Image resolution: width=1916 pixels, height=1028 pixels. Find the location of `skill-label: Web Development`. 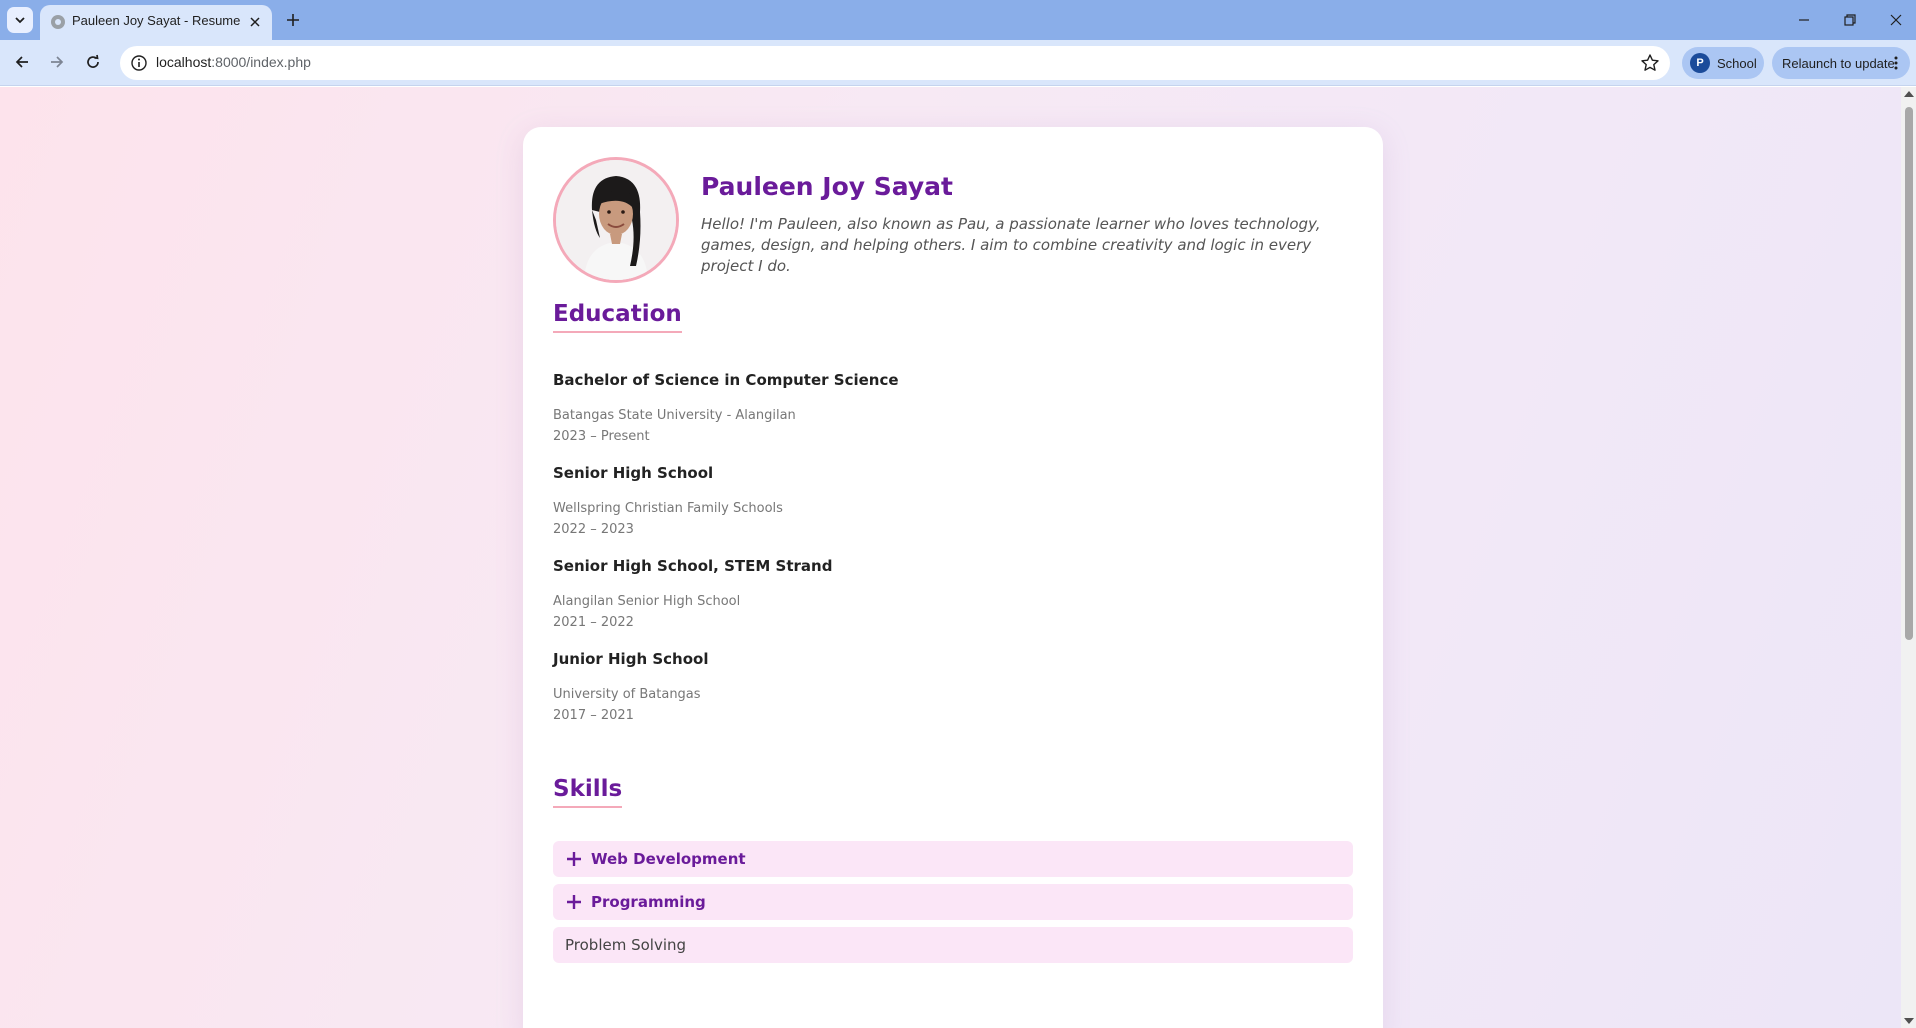

skill-label: Web Development is located at coordinates (668, 859).